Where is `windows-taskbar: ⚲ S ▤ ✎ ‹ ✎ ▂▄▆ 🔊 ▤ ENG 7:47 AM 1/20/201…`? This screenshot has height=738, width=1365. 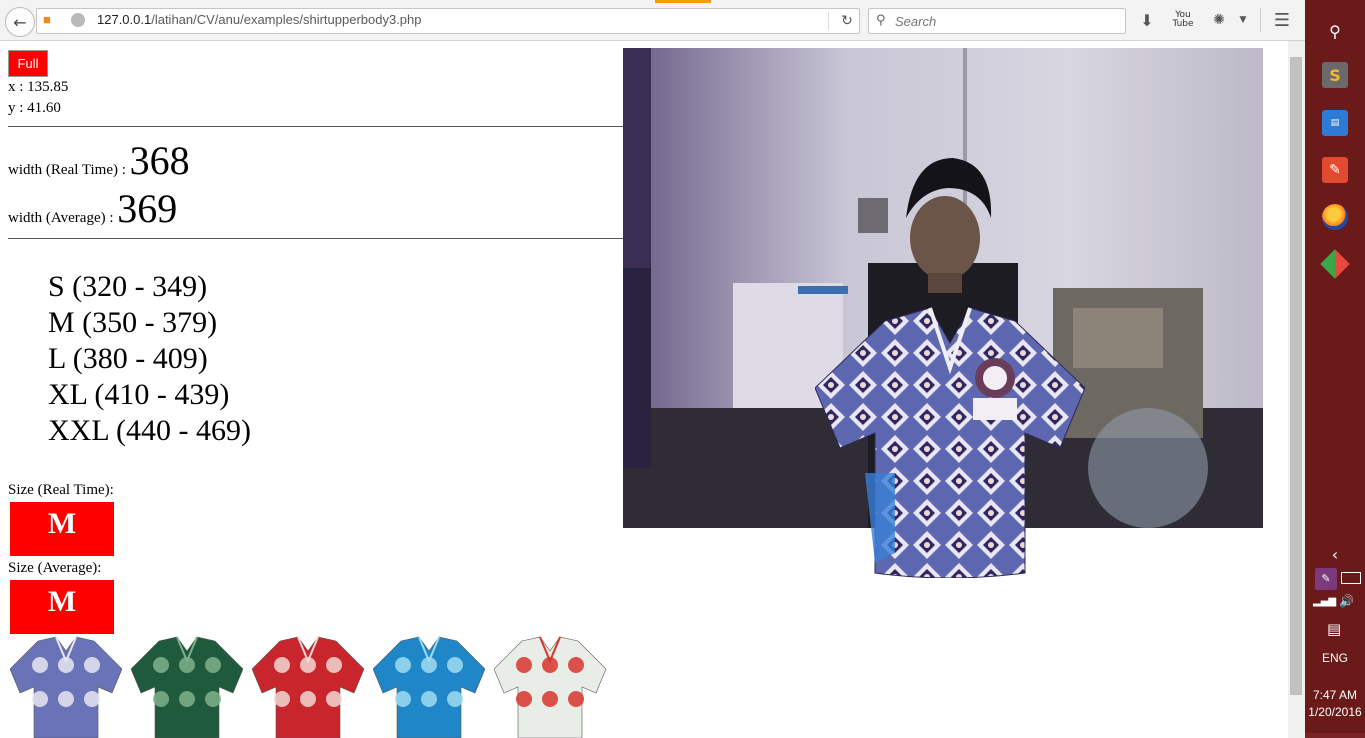
windows-taskbar: ⚲ S ▤ ✎ ‹ ✎ ▂▄▆ 🔊 ▤ ENG 7:47 AM 1/20/201… is located at coordinates (1335, 369).